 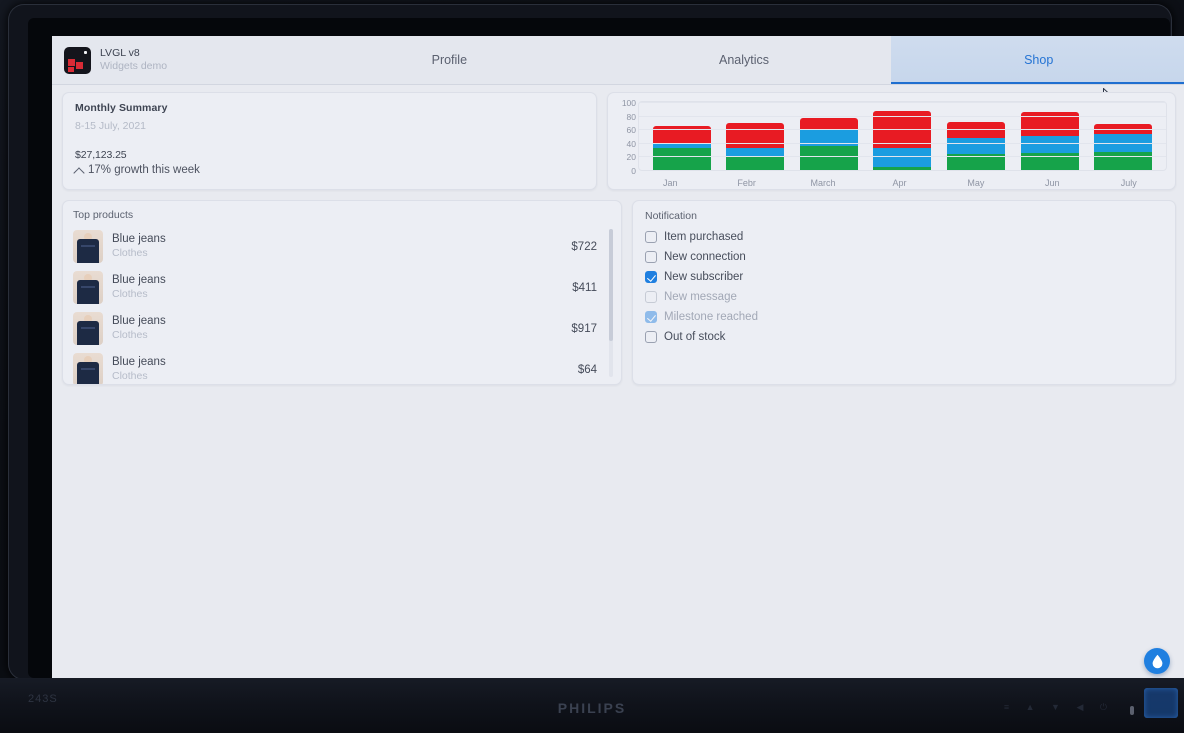 I want to click on chart: 100 80 60 40 20 0, so click(x=890, y=141).